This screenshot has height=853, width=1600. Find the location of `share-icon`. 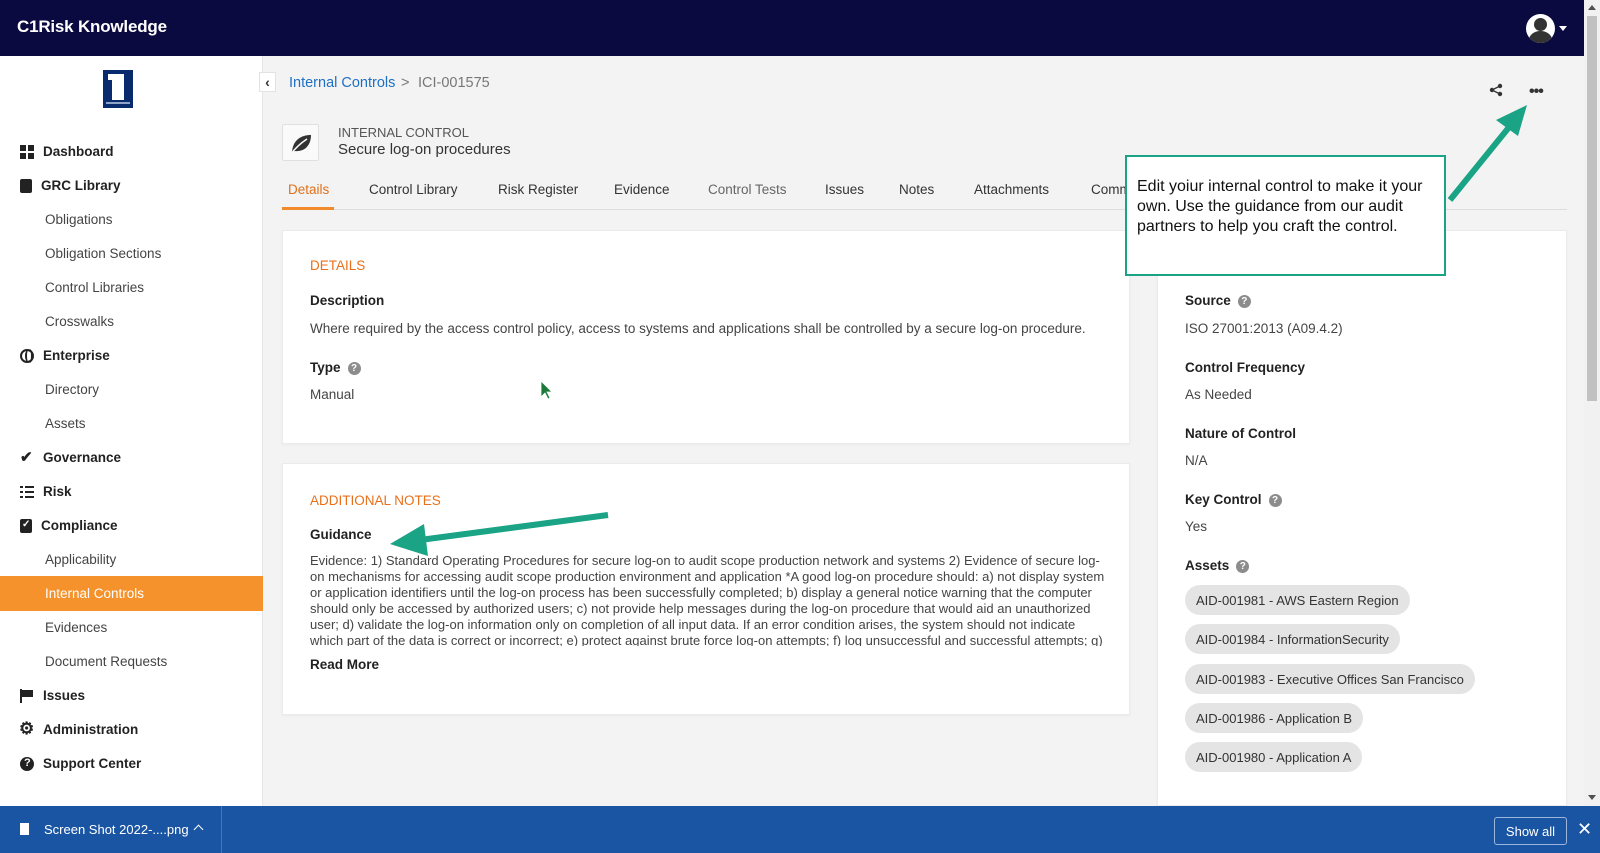

share-icon is located at coordinates (1496, 90).